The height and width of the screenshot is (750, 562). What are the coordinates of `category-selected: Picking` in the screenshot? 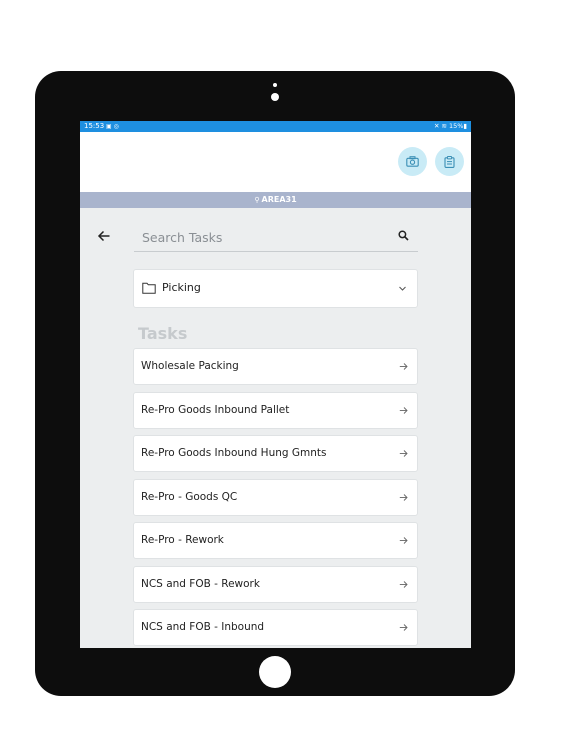 It's located at (181, 287).